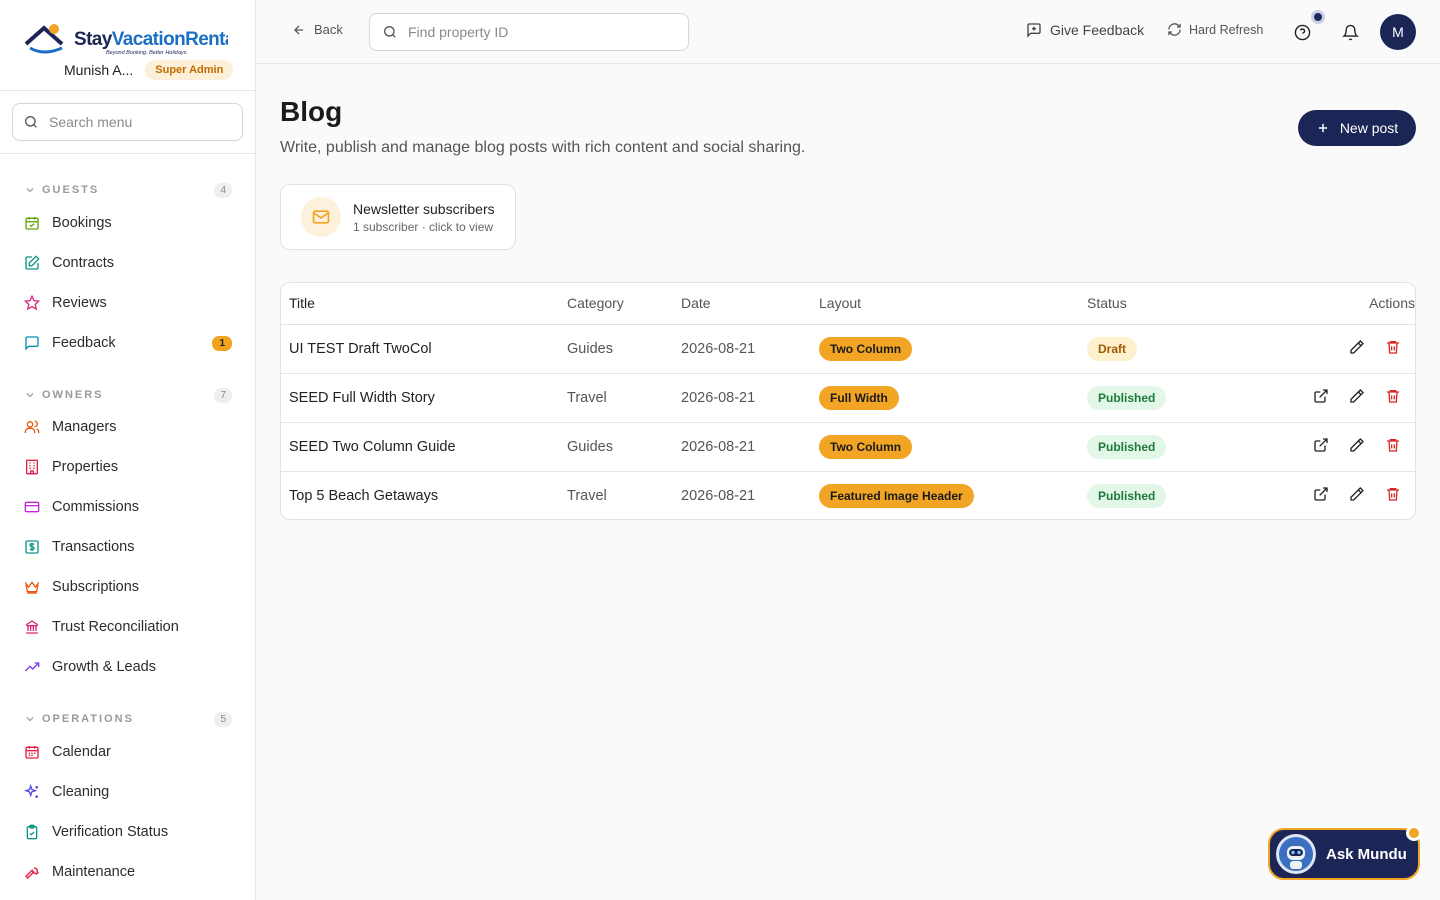  I want to click on help-circle-icon, so click(1302, 32).